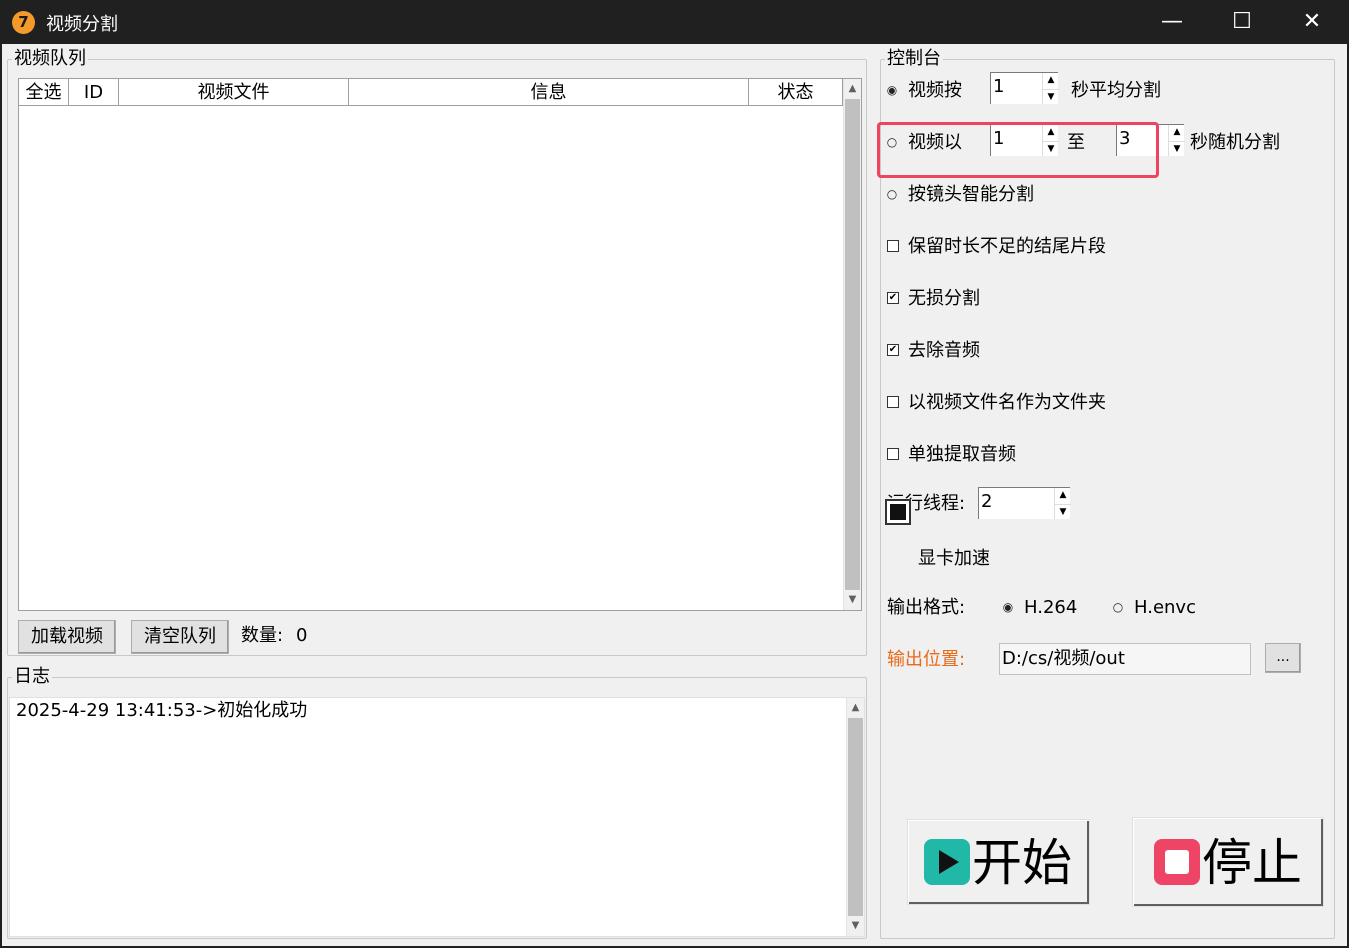 The height and width of the screenshot is (948, 1349). I want to click on column-select-all: 全选, so click(44, 92).